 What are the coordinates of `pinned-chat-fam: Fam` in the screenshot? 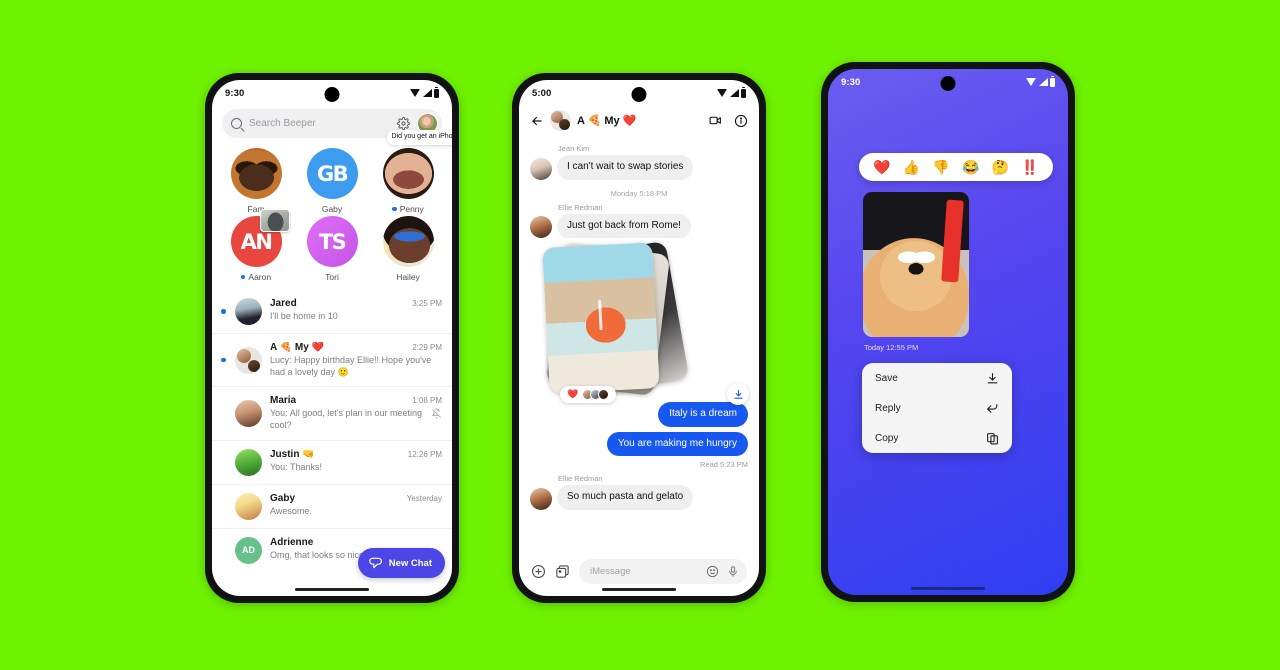 It's located at (256, 181).